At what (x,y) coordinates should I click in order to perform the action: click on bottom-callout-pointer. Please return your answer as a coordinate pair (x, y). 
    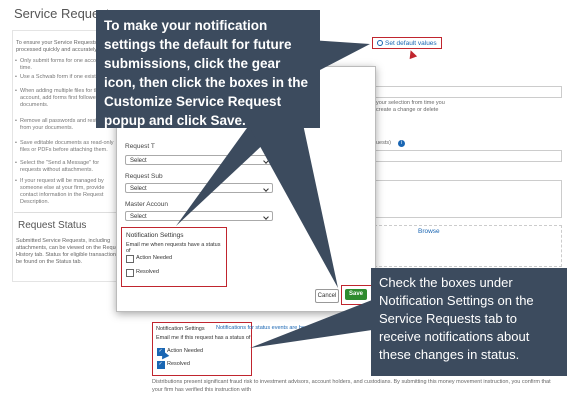
    Looking at the image, I should click on (311, 324).